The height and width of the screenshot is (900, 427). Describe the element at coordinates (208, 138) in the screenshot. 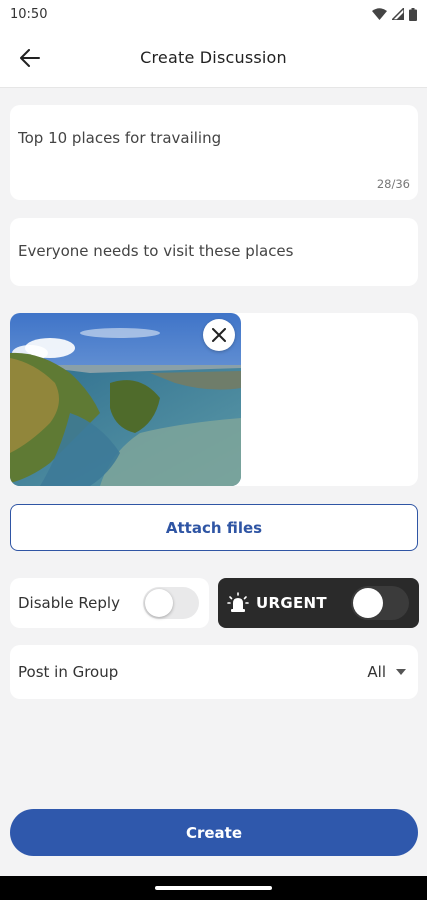

I see `title-input` at that location.